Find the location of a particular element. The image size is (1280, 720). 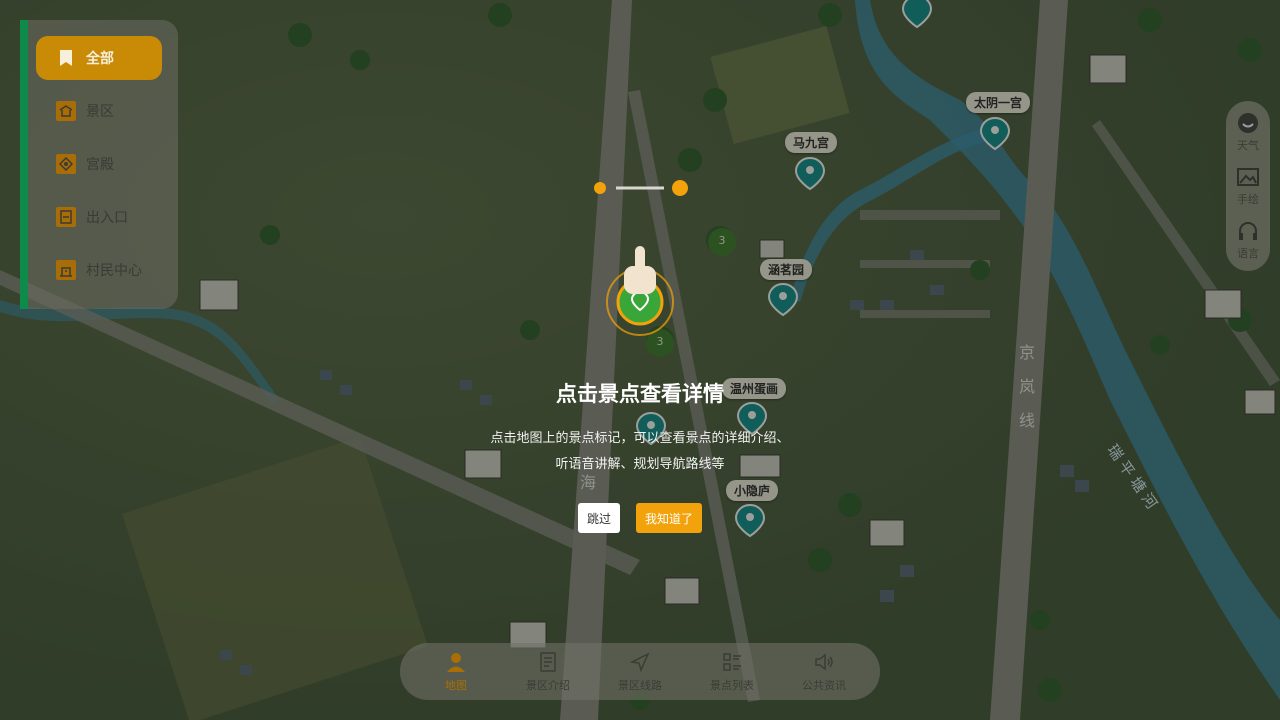

nav-scenic-route: 景区线路 is located at coordinates (640, 672).